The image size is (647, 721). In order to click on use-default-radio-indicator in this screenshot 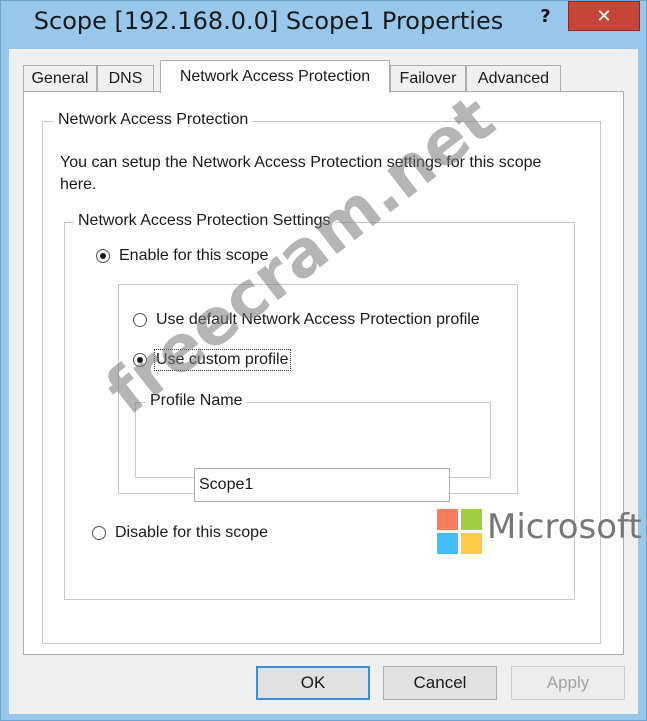, I will do `click(140, 320)`.